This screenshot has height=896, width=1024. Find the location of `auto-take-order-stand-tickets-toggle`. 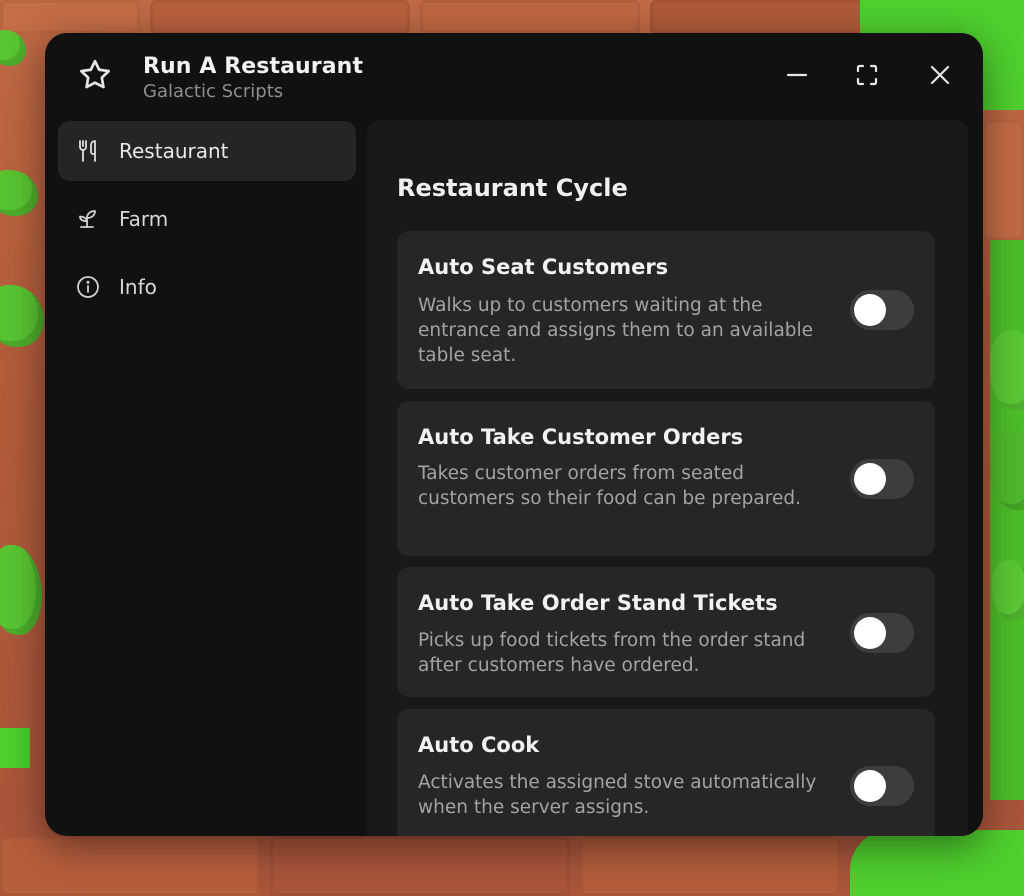

auto-take-order-stand-tickets-toggle is located at coordinates (882, 633).